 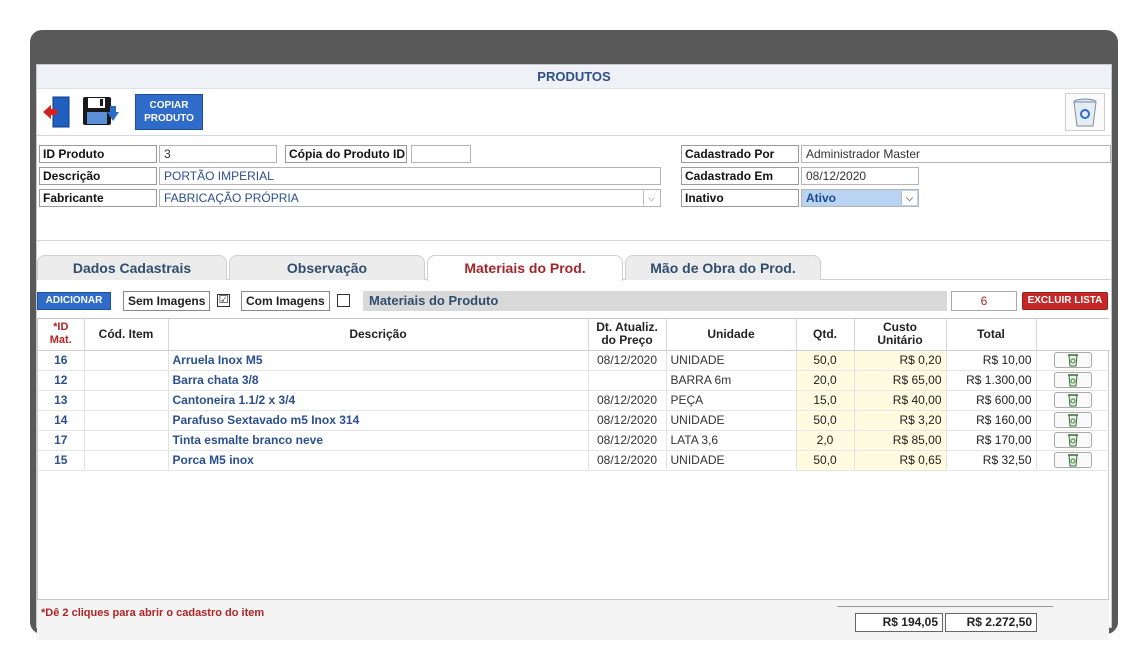 What do you see at coordinates (1065, 301) in the screenshot?
I see `delete-list-button: EXCLUIR LISTA` at bounding box center [1065, 301].